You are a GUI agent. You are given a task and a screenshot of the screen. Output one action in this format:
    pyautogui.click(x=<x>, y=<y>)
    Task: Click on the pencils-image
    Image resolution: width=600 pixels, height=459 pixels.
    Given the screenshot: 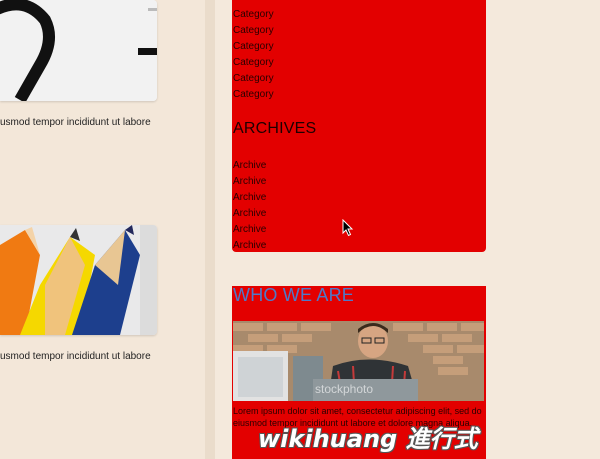 What is the action you would take?
    pyautogui.click(x=78, y=280)
    